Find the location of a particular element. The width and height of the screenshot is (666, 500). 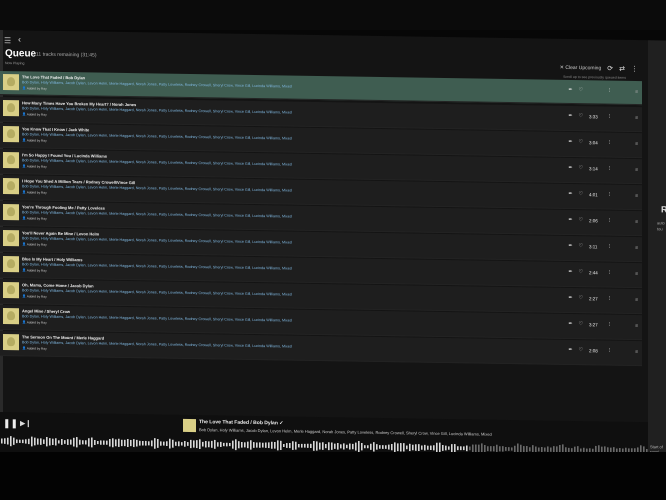

monitor-bezel-bottom is located at coordinates (333, 476).